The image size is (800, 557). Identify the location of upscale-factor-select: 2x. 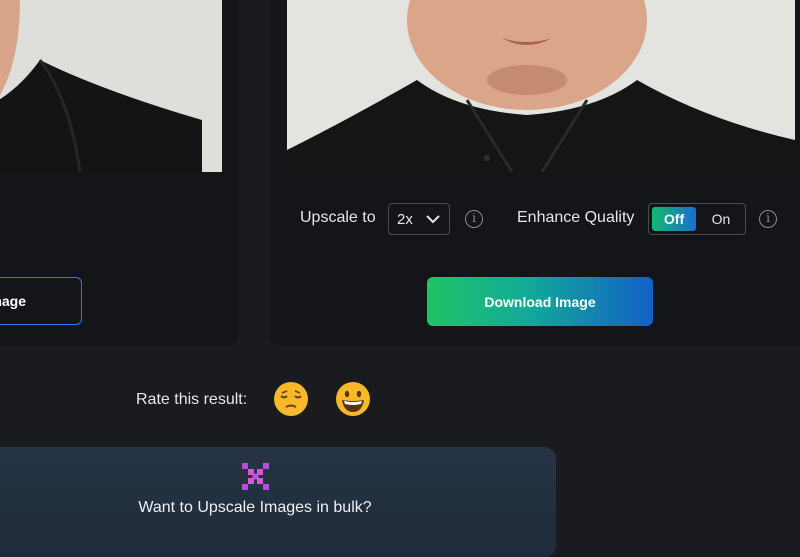
(419, 219).